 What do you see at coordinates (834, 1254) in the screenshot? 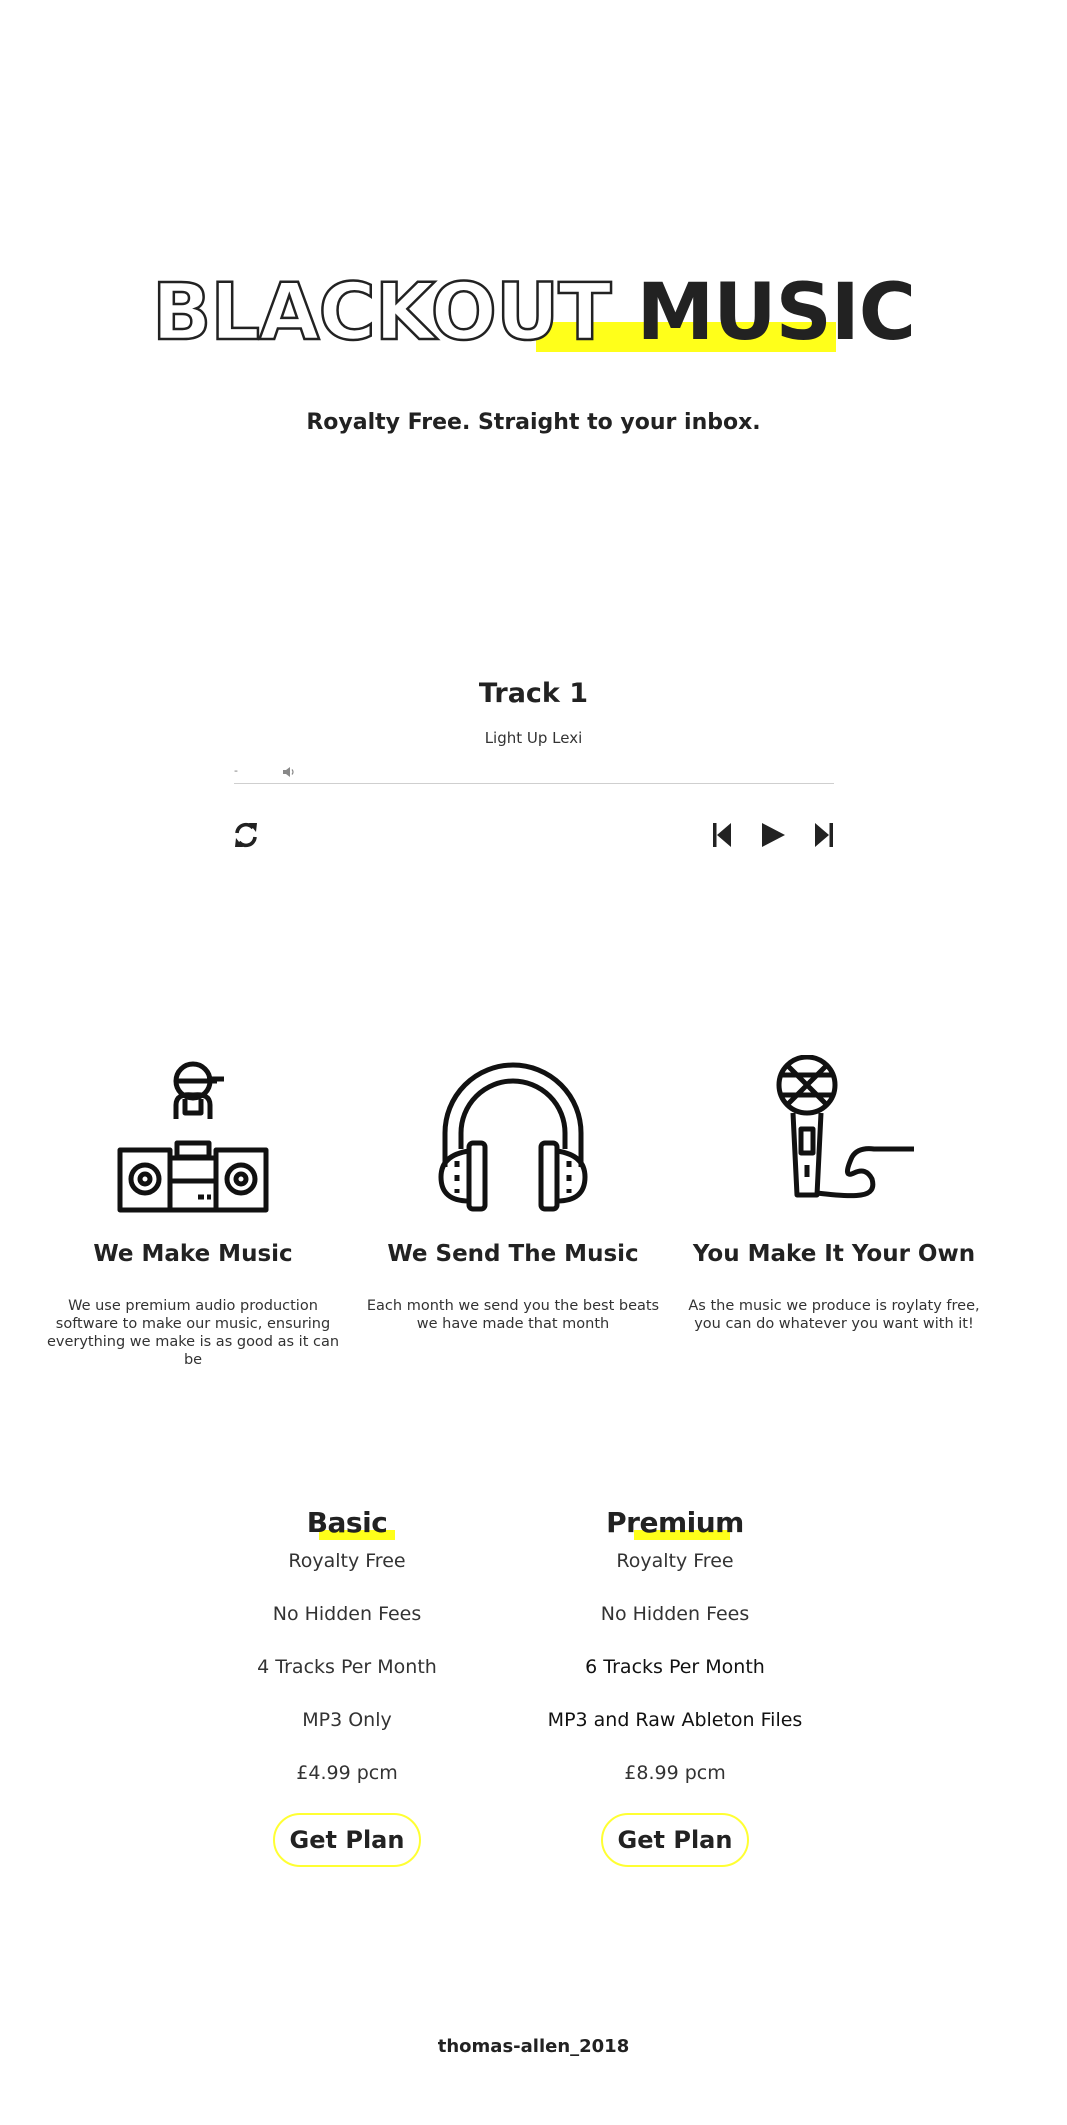
I see `feature-title: You Make It Your Own` at bounding box center [834, 1254].